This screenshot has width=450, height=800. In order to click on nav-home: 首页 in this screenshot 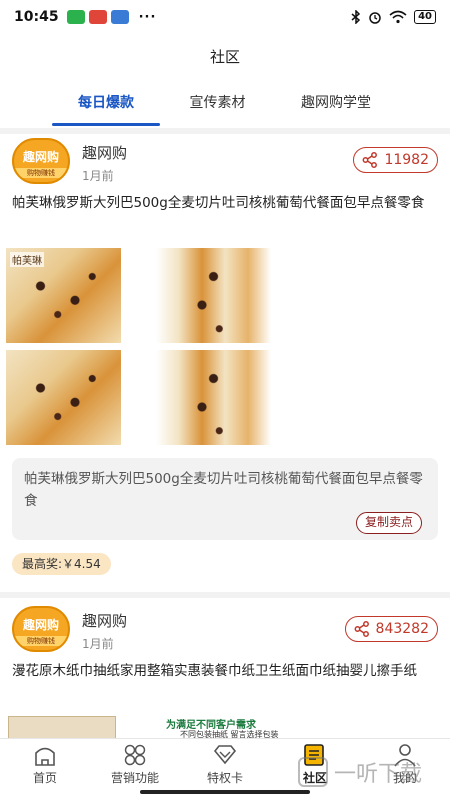, I will do `click(45, 764)`.